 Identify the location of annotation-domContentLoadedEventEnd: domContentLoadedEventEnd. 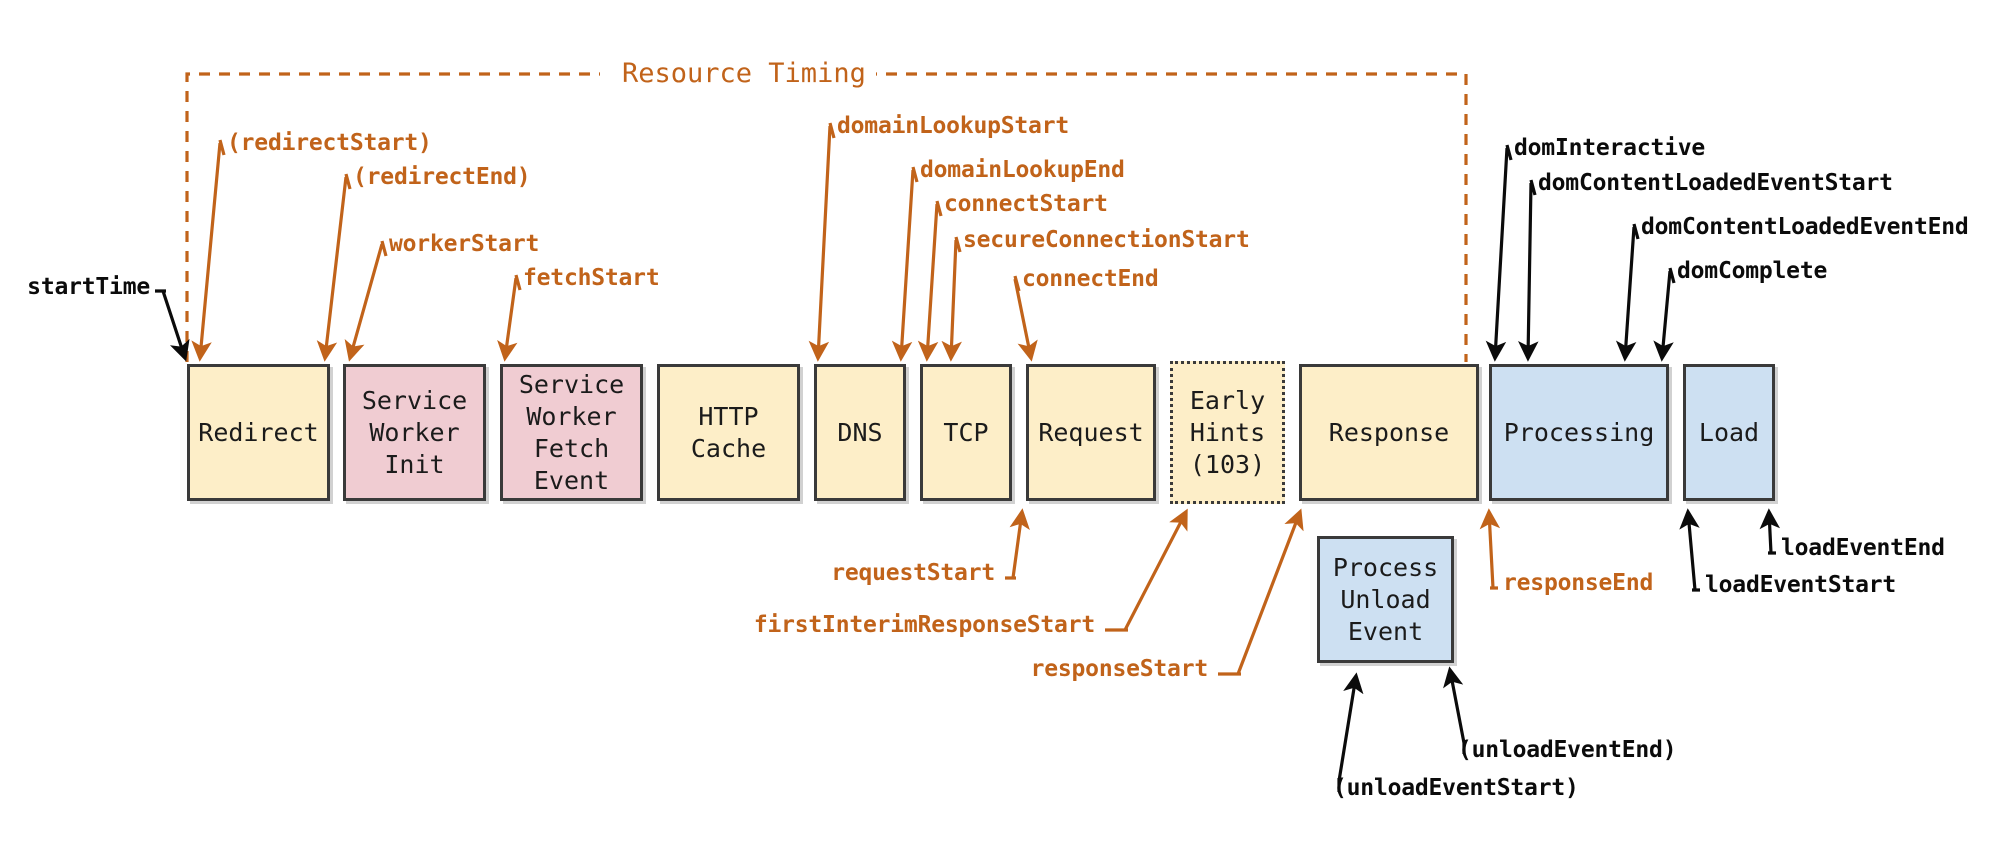
(1805, 227).